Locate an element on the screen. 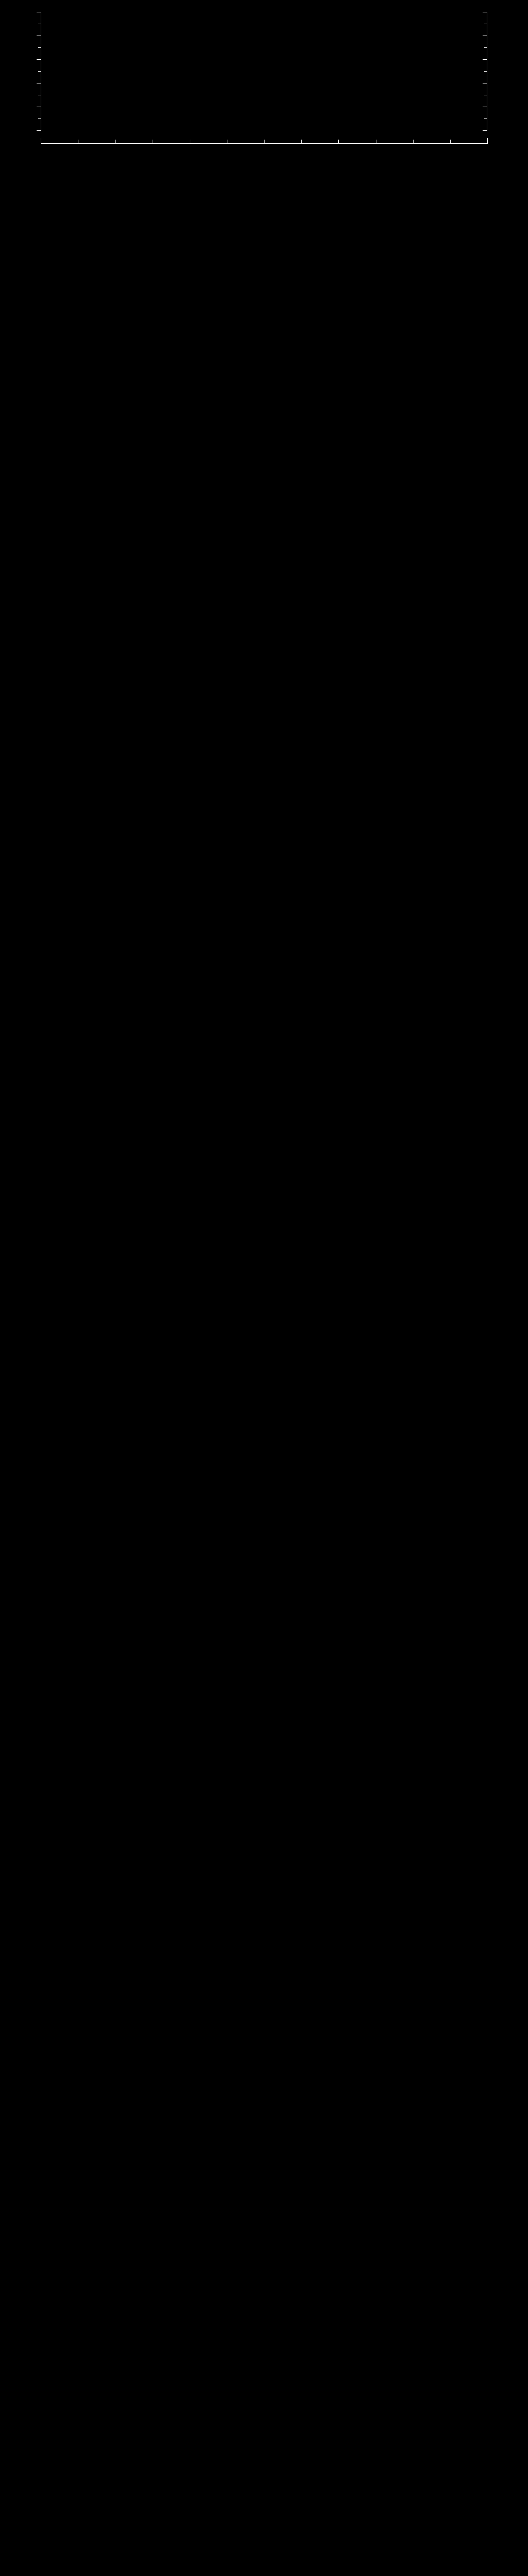  y-axis-title is located at coordinates (8, 71).